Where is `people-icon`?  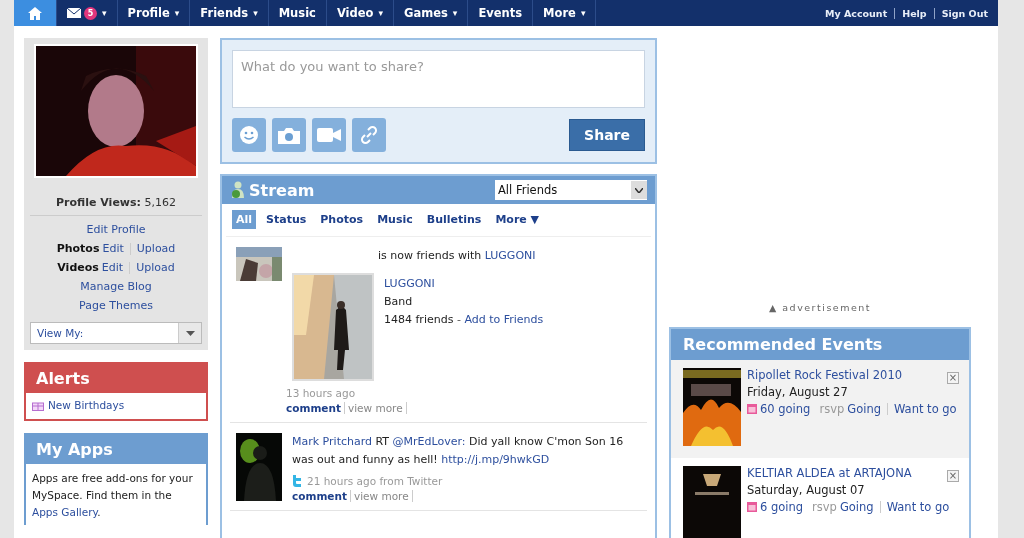 people-icon is located at coordinates (238, 190).